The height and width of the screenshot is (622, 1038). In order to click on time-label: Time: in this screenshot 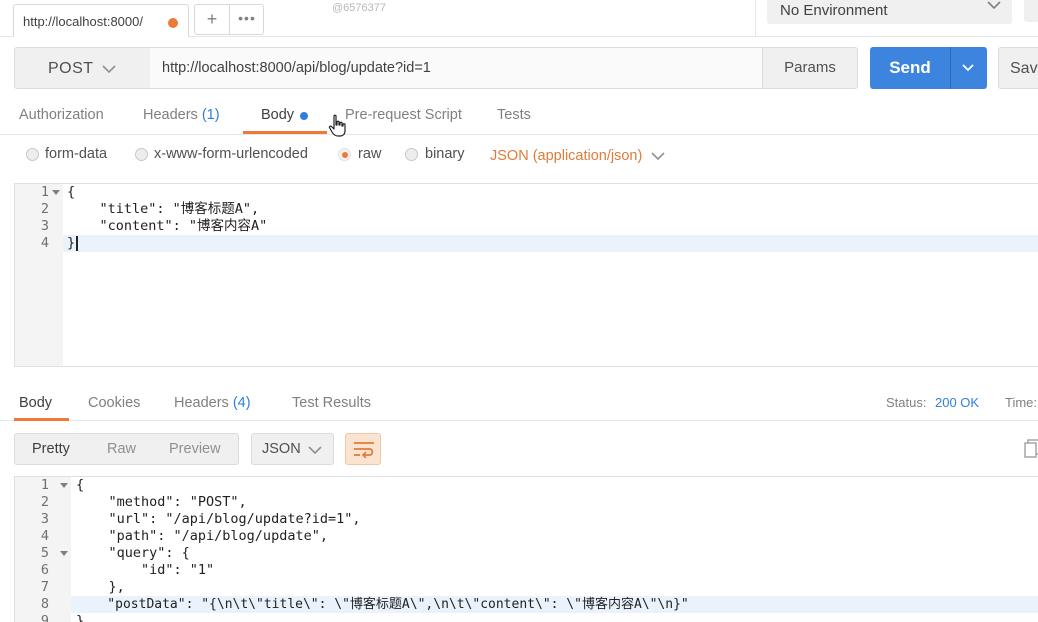, I will do `click(1021, 402)`.